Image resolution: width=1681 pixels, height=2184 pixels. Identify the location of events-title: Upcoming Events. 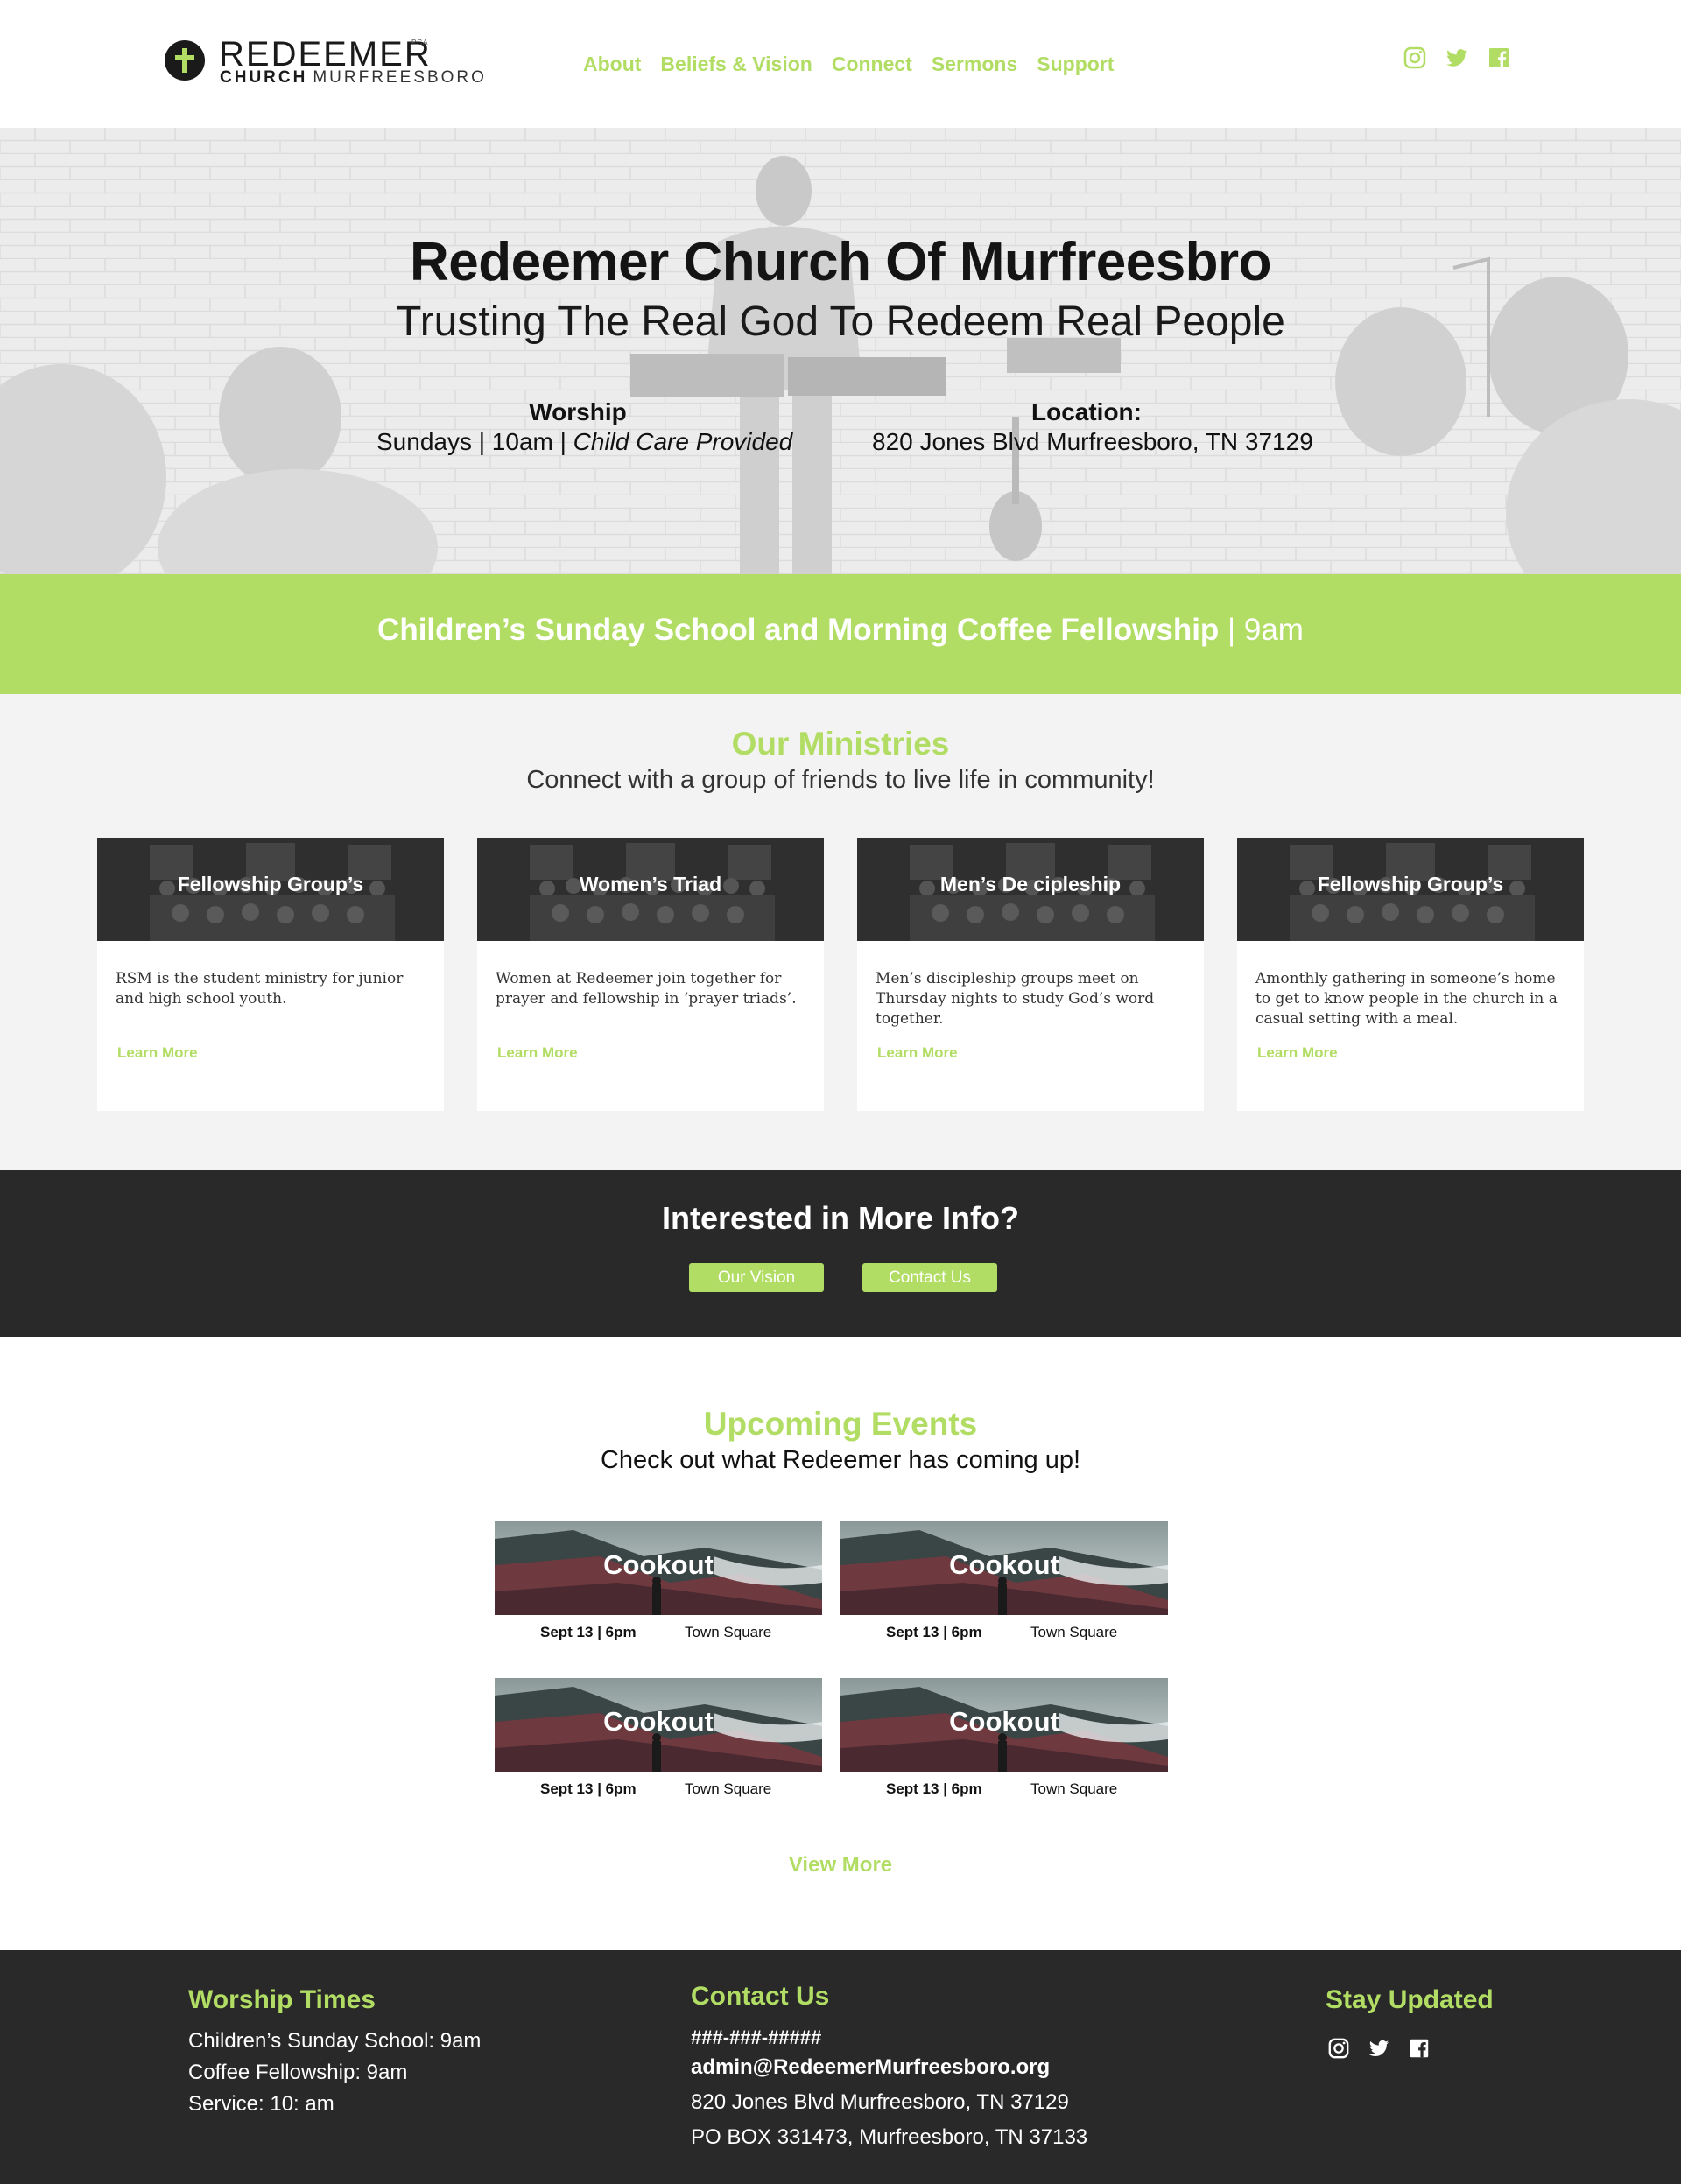
(840, 1424).